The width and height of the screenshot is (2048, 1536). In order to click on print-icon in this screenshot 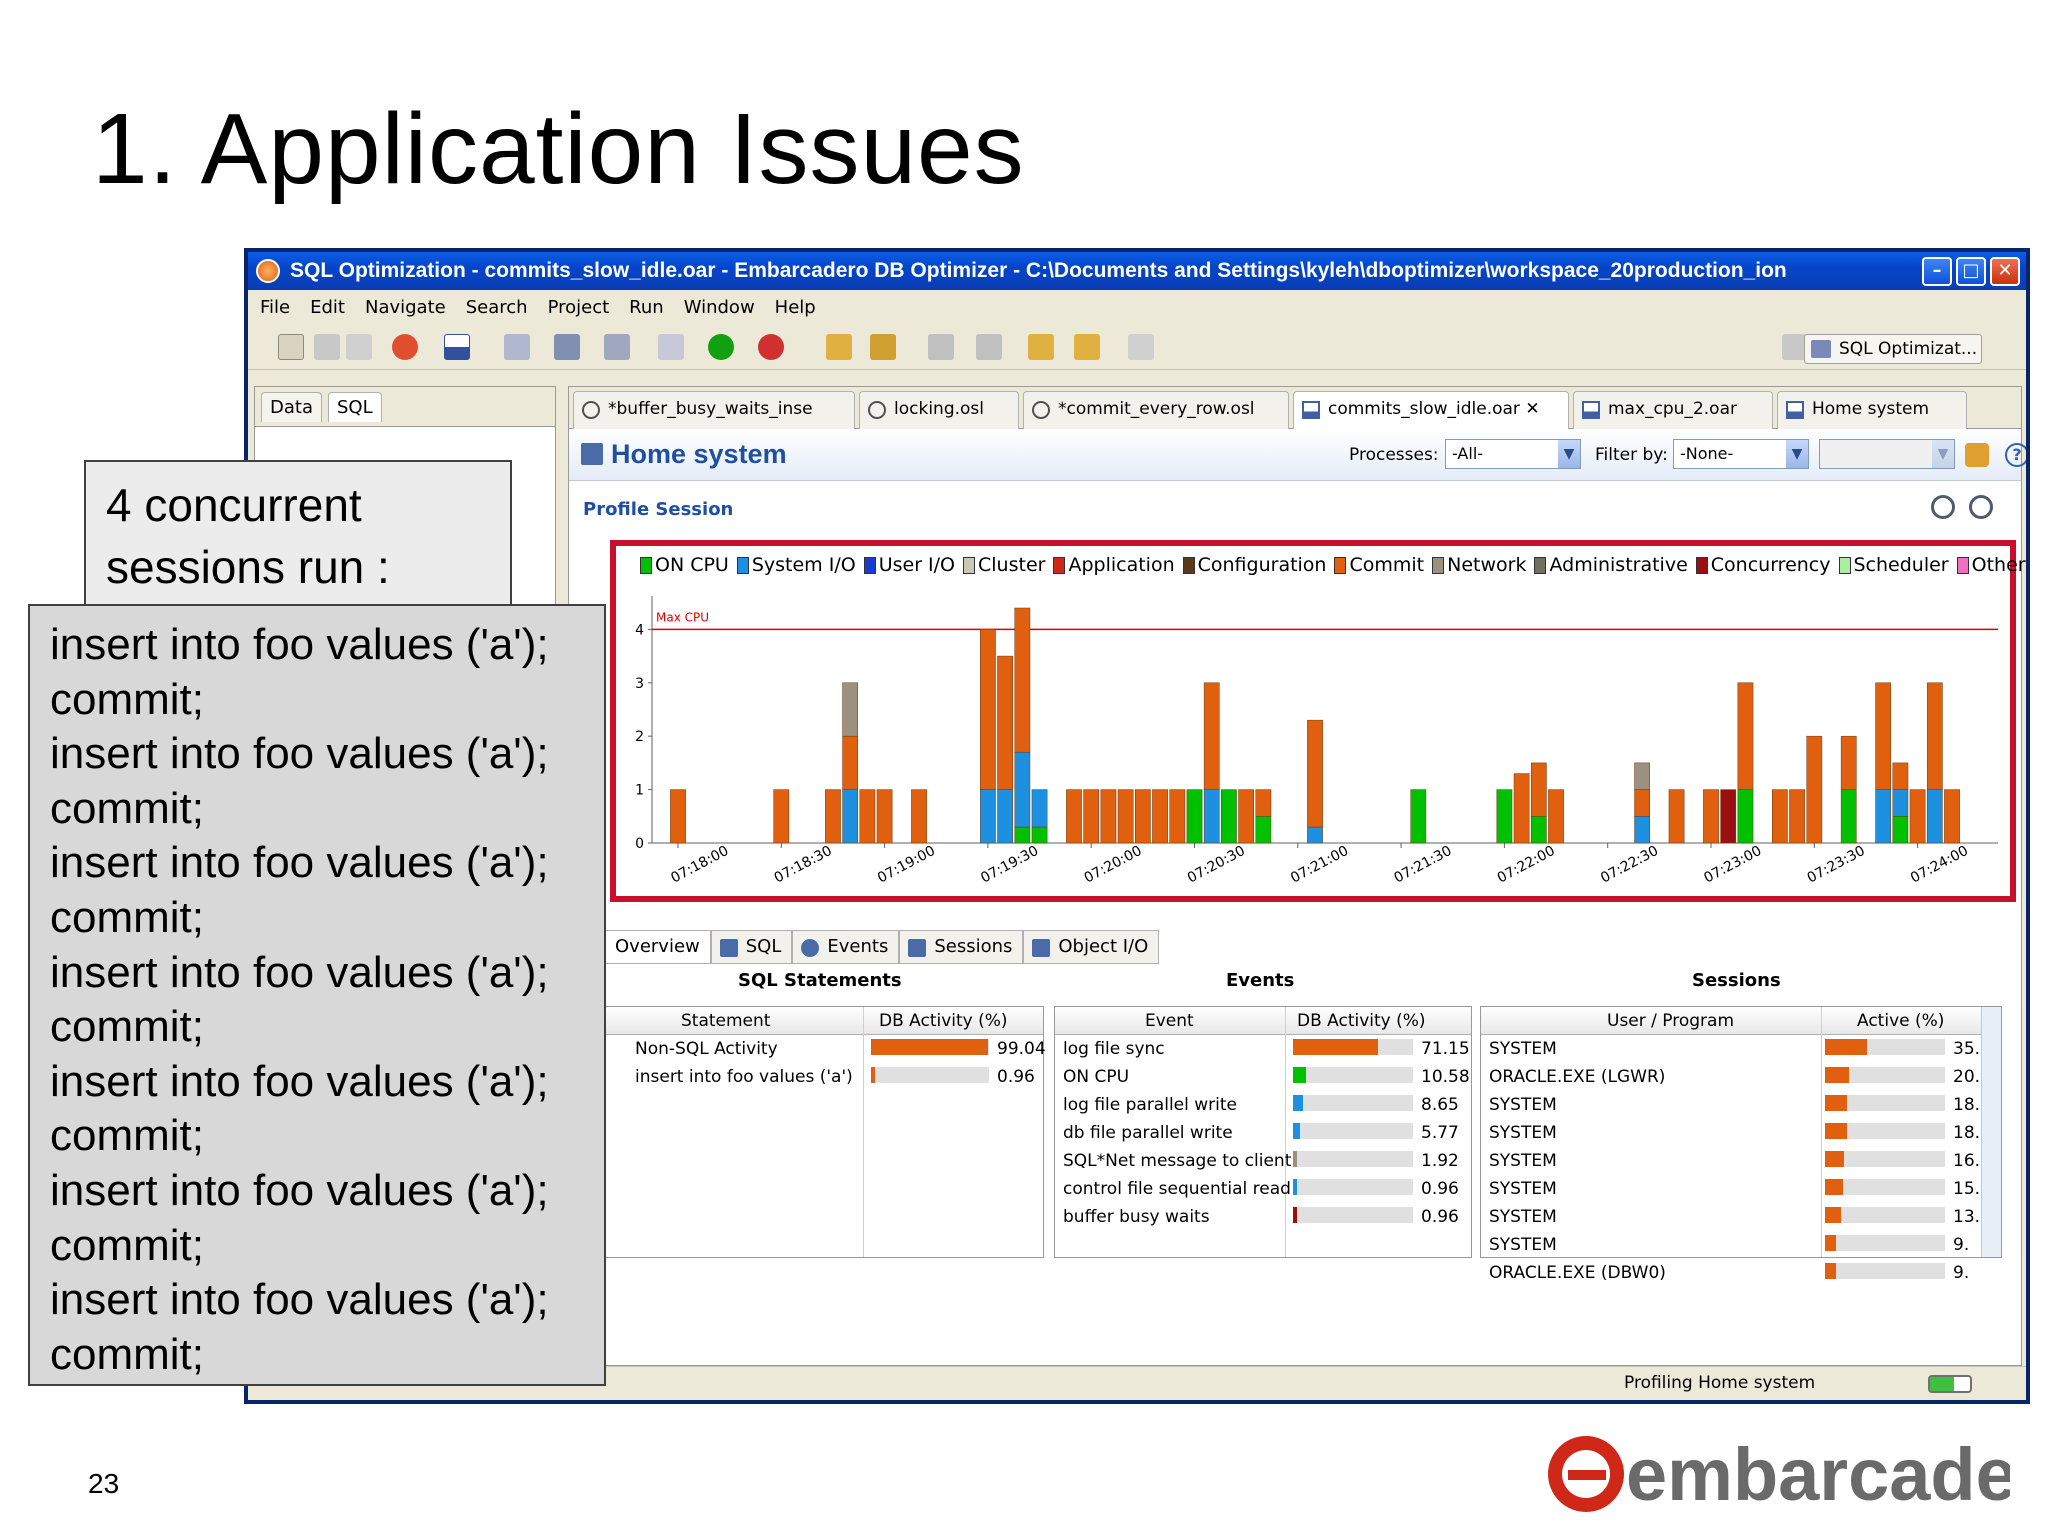, I will do `click(359, 347)`.